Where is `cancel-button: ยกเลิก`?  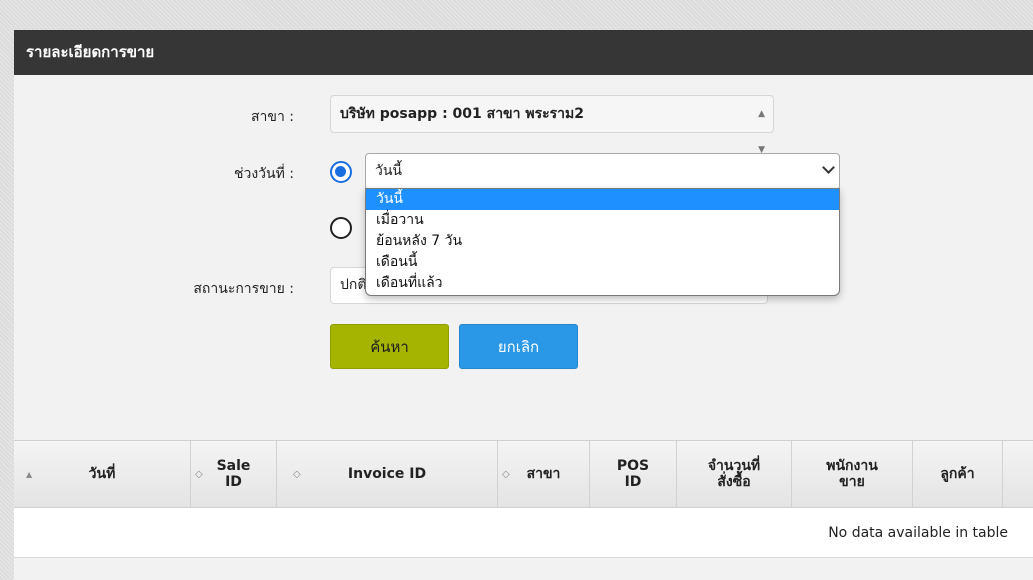 cancel-button: ยกเลิก is located at coordinates (518, 346).